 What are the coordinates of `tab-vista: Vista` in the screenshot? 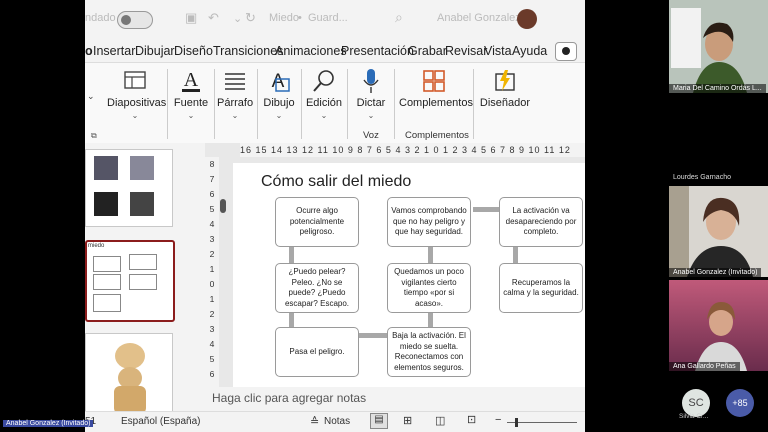 It's located at (498, 51).